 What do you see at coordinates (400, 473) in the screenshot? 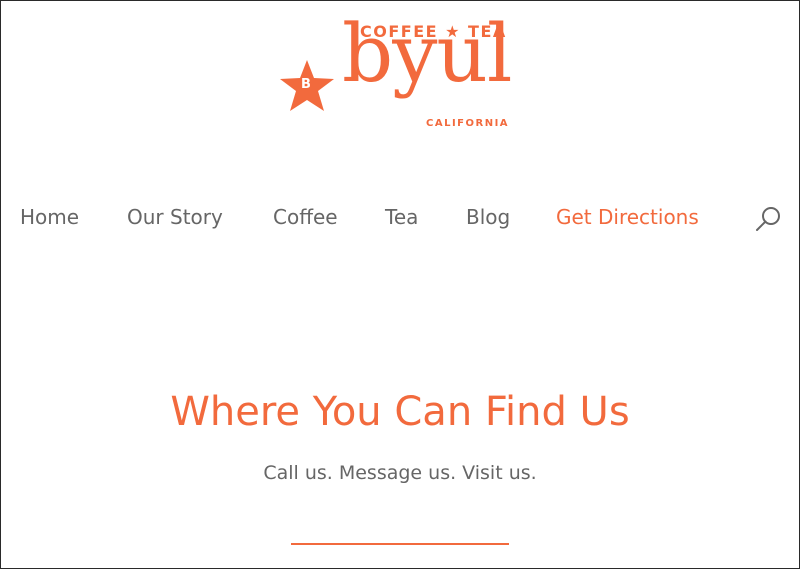
I see `page-subtitle: Call us. Message us. Visit us.` at bounding box center [400, 473].